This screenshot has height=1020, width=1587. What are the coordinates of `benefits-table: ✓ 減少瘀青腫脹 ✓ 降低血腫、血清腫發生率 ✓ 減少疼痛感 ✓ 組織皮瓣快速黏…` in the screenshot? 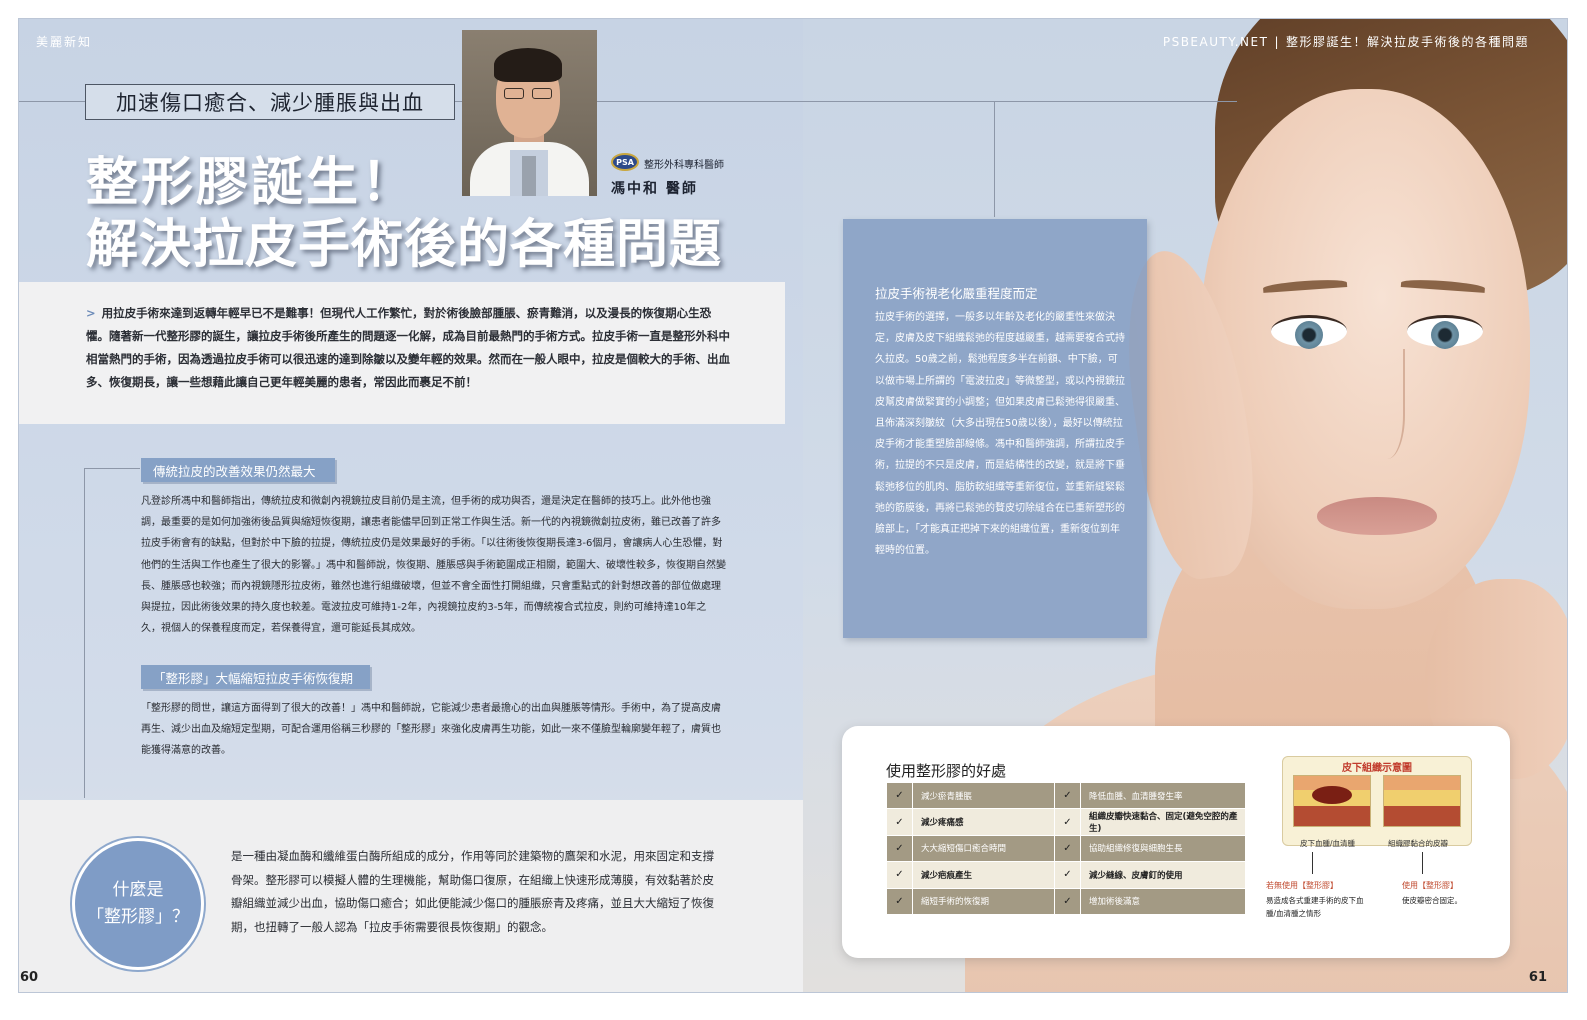 It's located at (1066, 848).